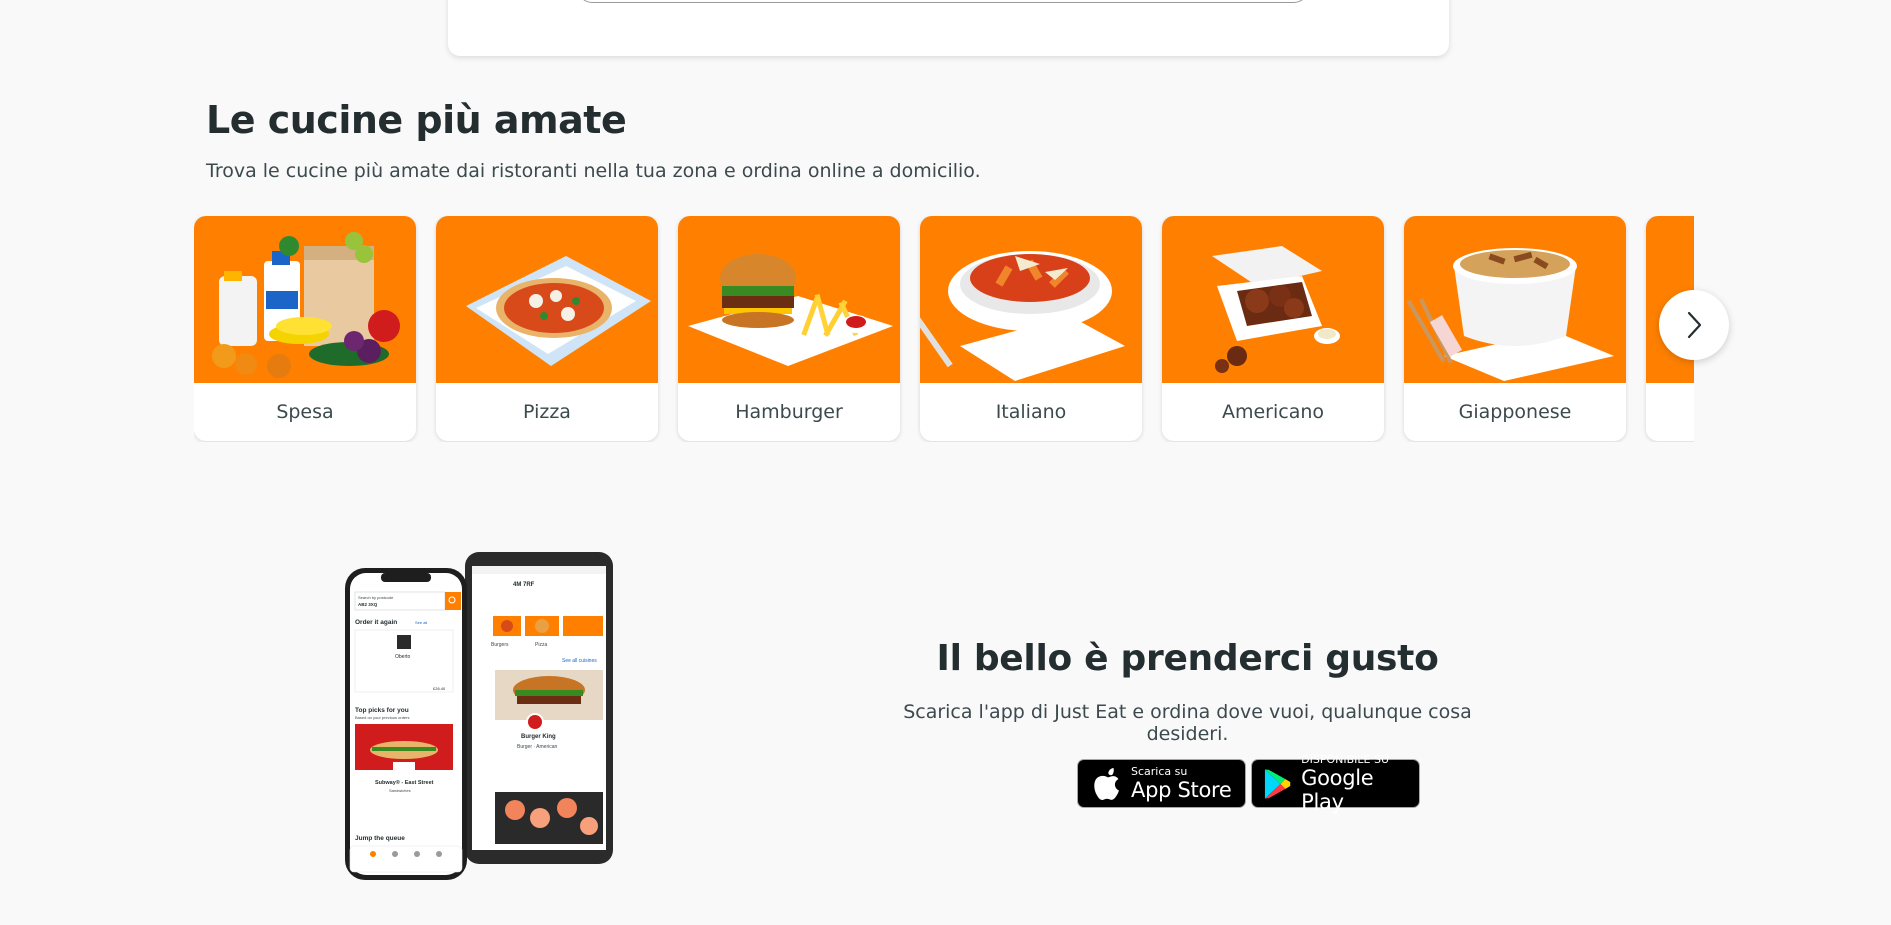  What do you see at coordinates (403, 657) in the screenshot?
I see `iphone-restaurant-oberto: Oberto` at bounding box center [403, 657].